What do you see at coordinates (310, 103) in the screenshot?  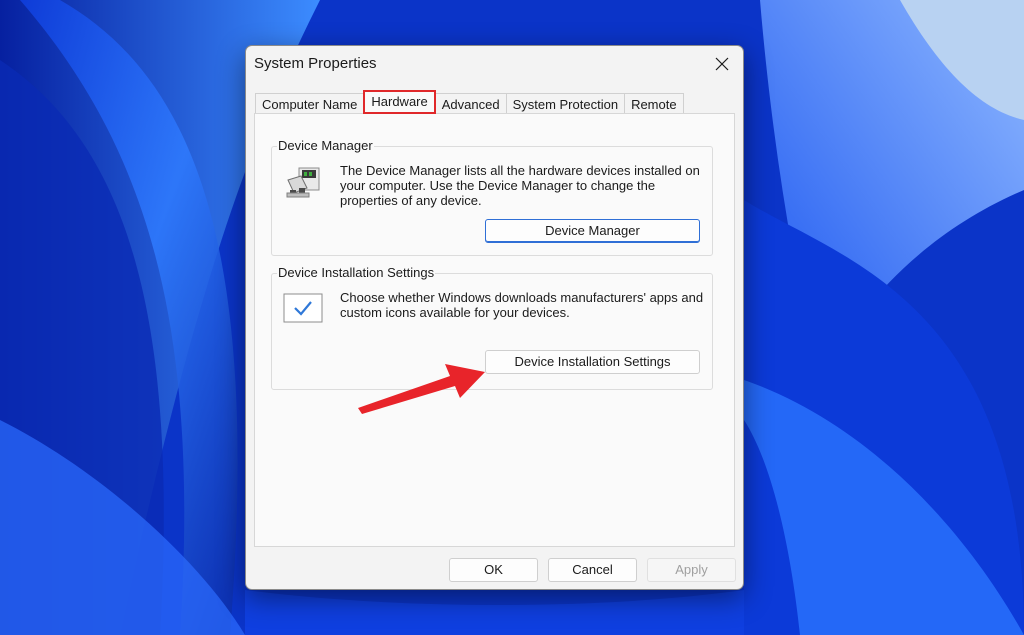 I see `tab-computer-name: Computer Name` at bounding box center [310, 103].